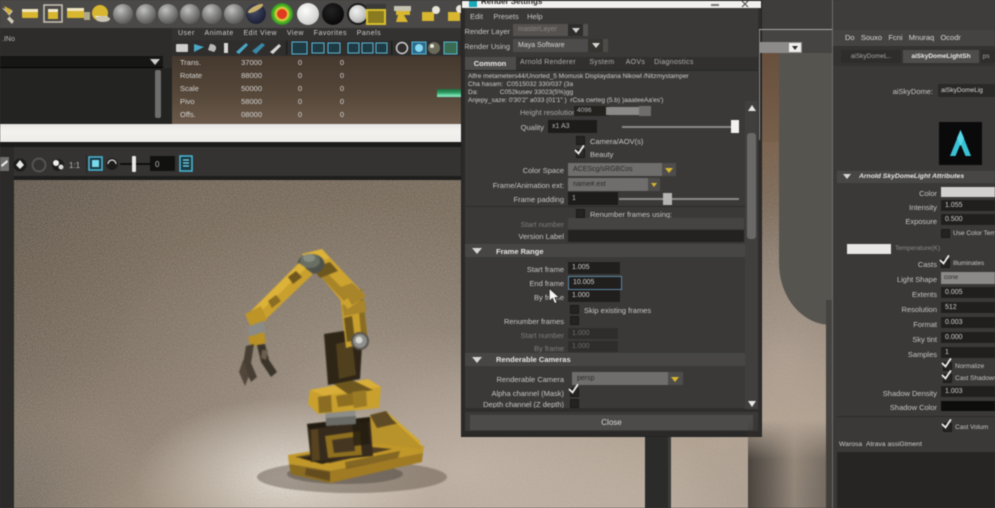 The image size is (995, 508). I want to click on svg-text: 0, so click(157, 164).